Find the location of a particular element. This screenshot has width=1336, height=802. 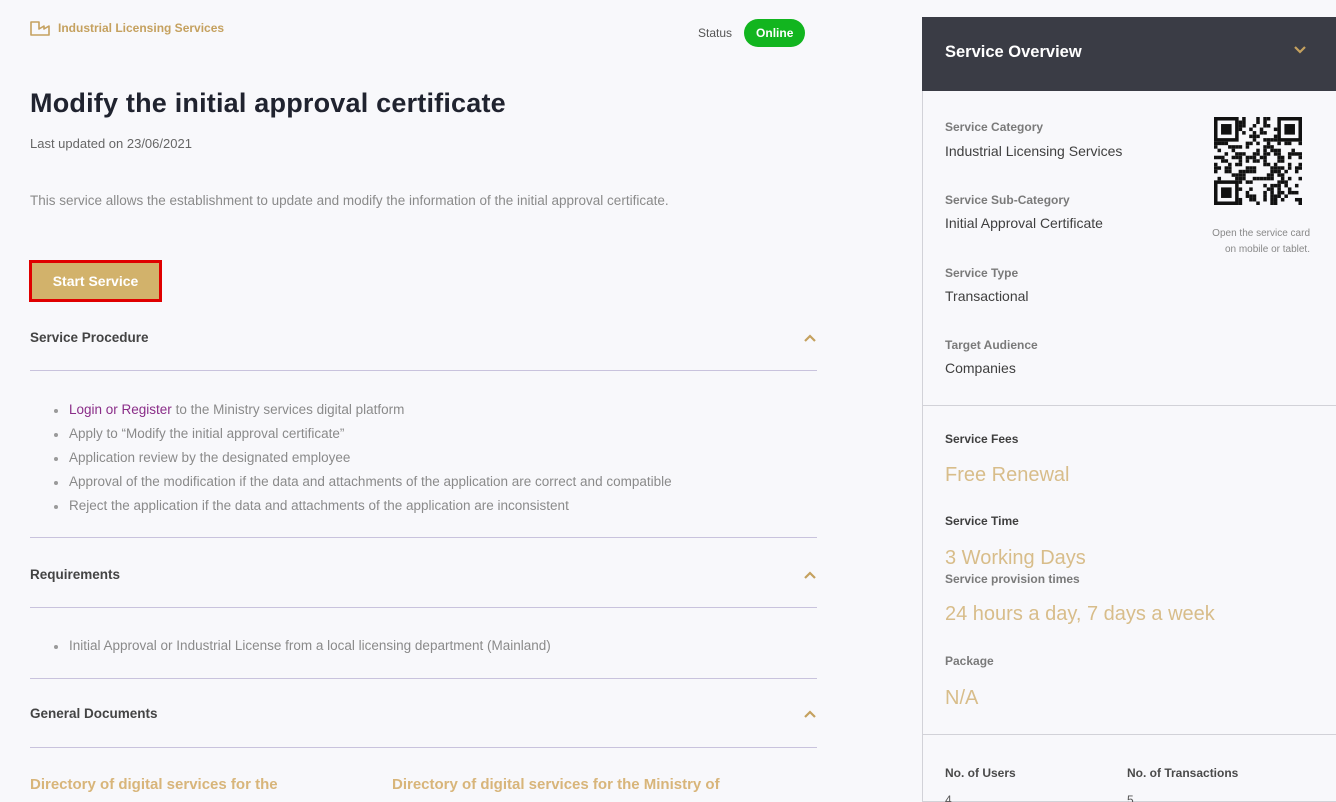

documents-toggle: General Documents is located at coordinates (423, 713).